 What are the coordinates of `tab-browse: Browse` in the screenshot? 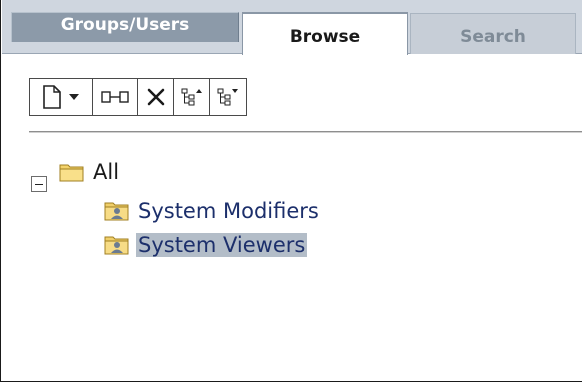 It's located at (325, 33).